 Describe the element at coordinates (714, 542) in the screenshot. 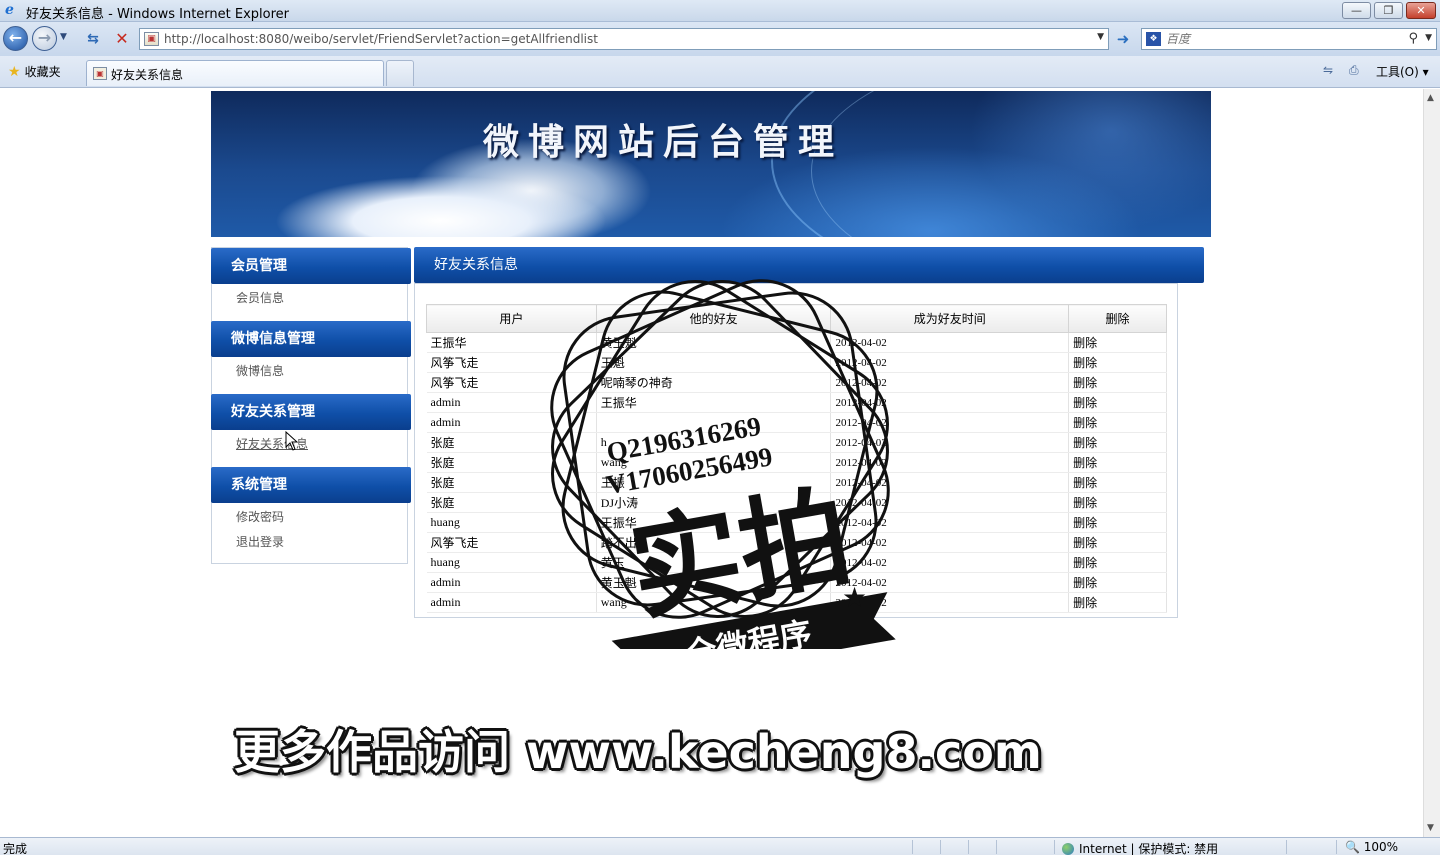

I see `cell-friend: 踏不出` at that location.